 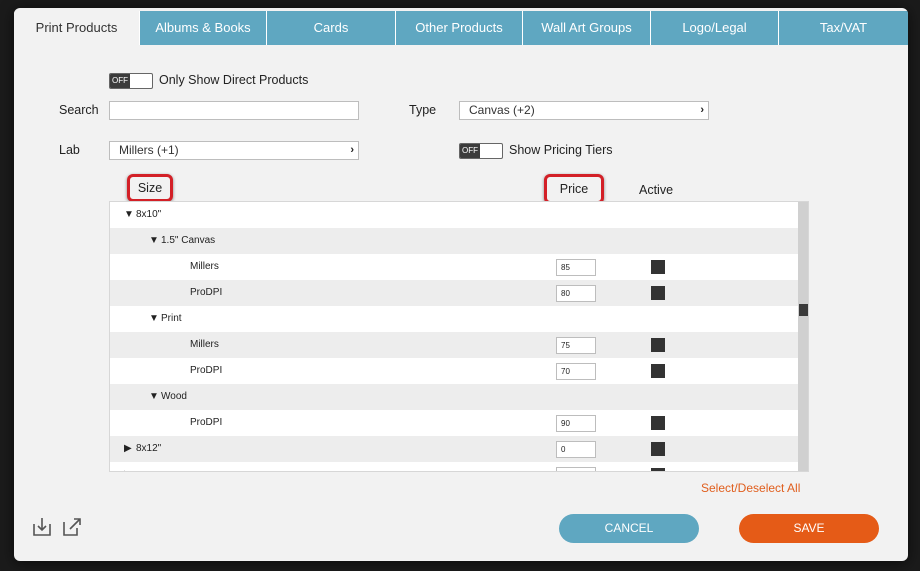 I want to click on direct-products-toggle: OFF, so click(x=131, y=81).